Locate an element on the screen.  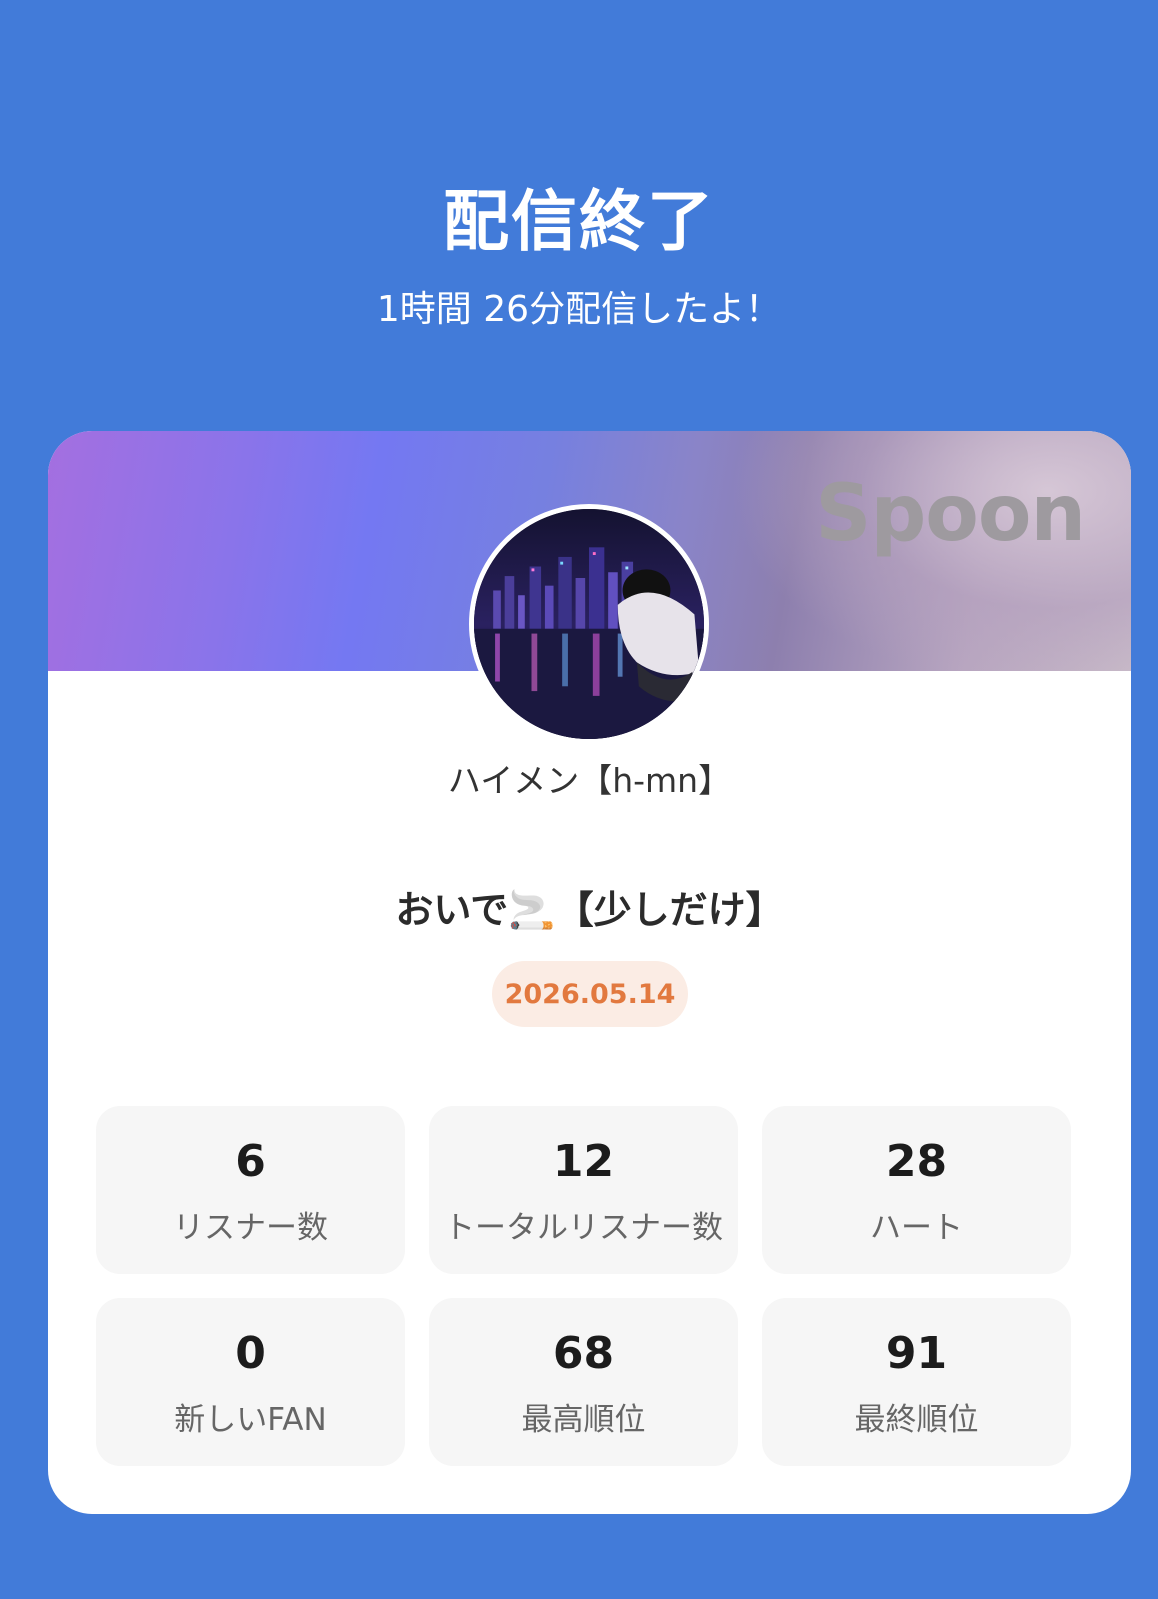
stat-value: 91 is located at coordinates (916, 1353).